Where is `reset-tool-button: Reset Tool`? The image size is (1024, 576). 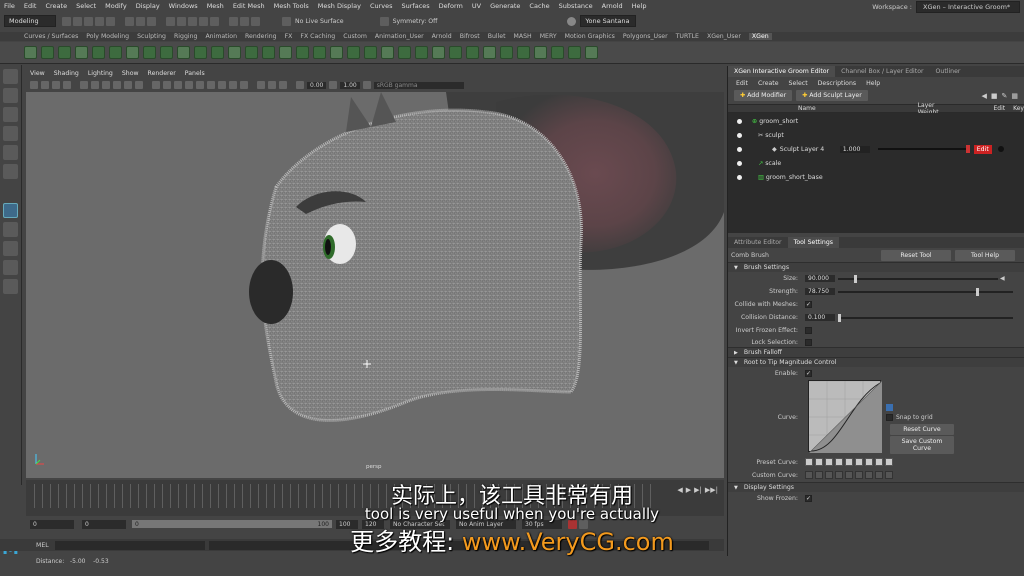
reset-tool-button: Reset Tool is located at coordinates (916, 255).